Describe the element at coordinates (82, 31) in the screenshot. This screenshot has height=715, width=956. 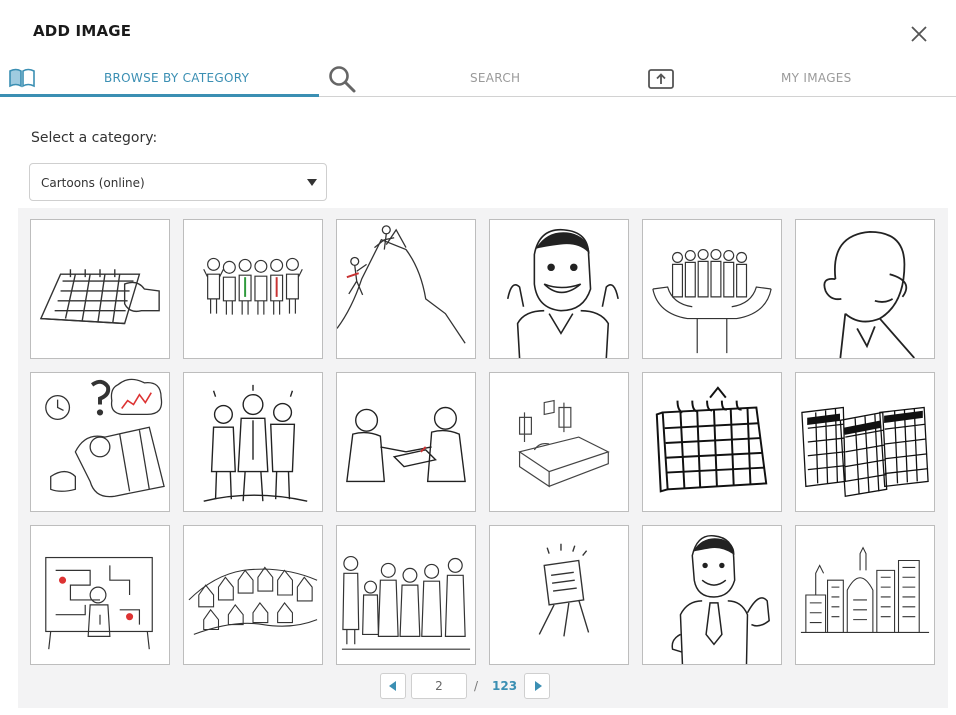
I see `dialog-title: ADD IMAGE` at that location.